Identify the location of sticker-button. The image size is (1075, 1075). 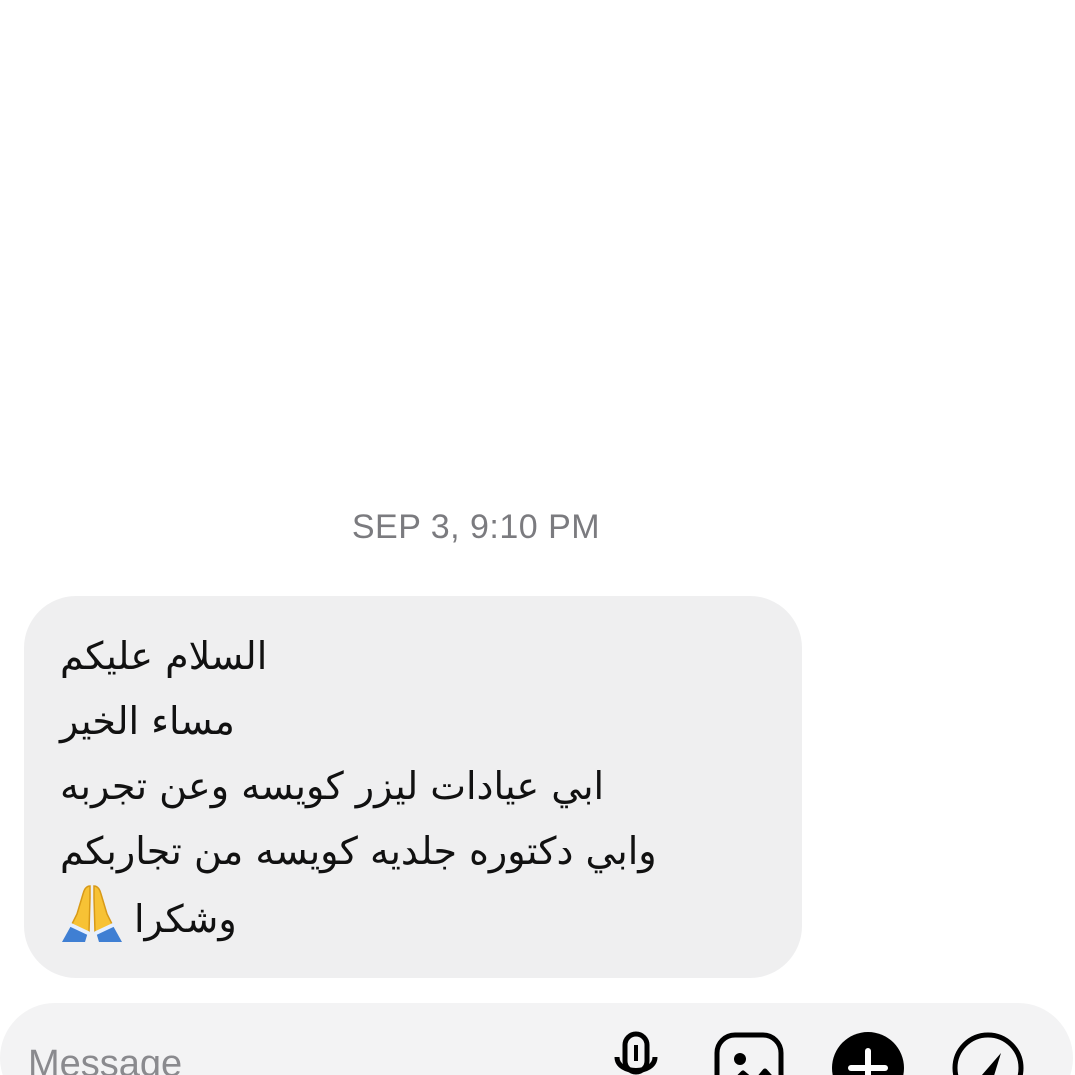
(988, 1053).